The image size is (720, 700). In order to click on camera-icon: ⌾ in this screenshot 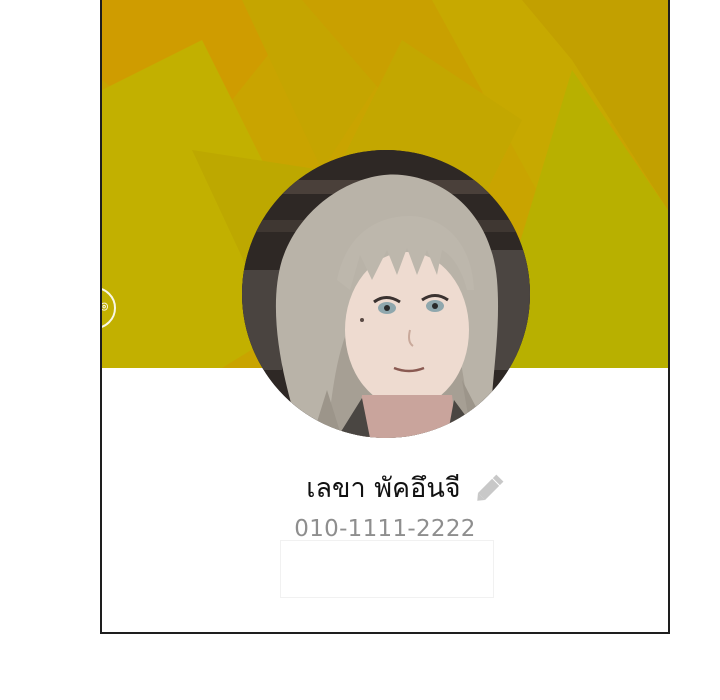, I will do `click(105, 307)`.